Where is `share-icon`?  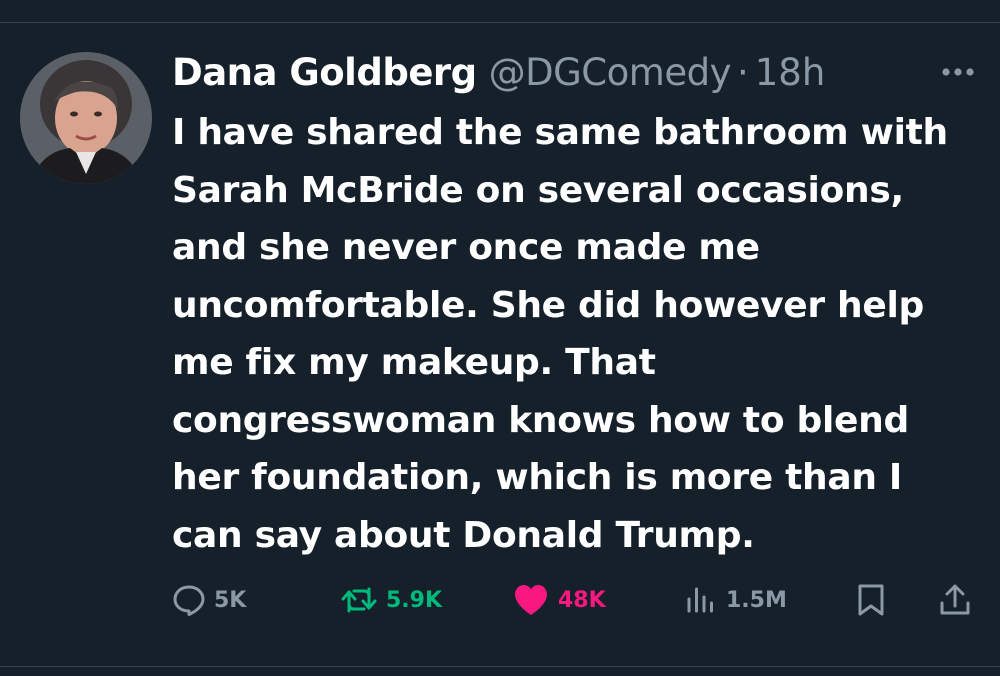 share-icon is located at coordinates (955, 599).